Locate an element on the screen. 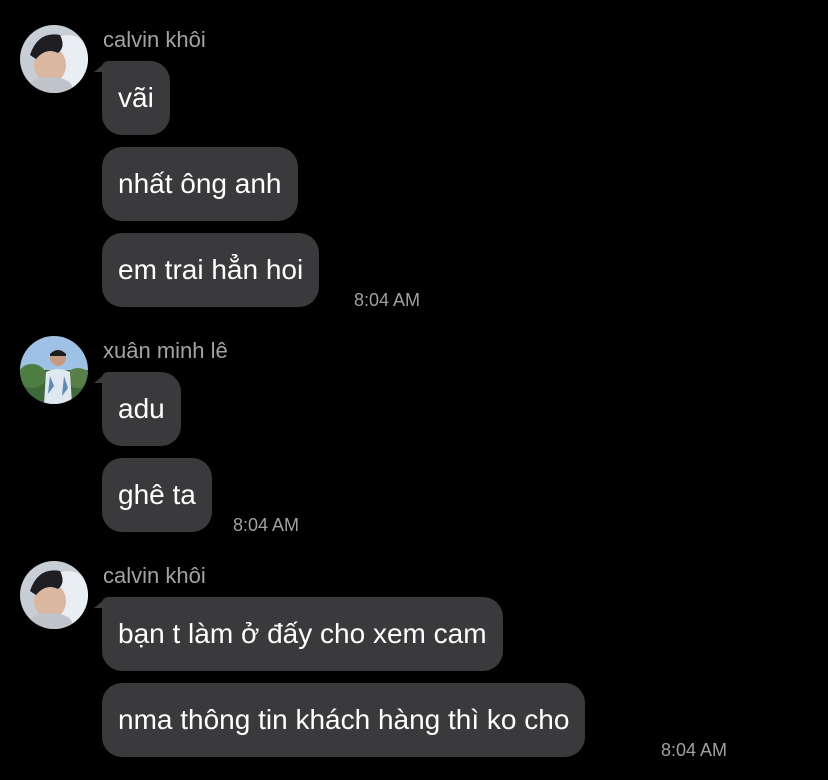  message-bubble: ghê ta is located at coordinates (157, 495).